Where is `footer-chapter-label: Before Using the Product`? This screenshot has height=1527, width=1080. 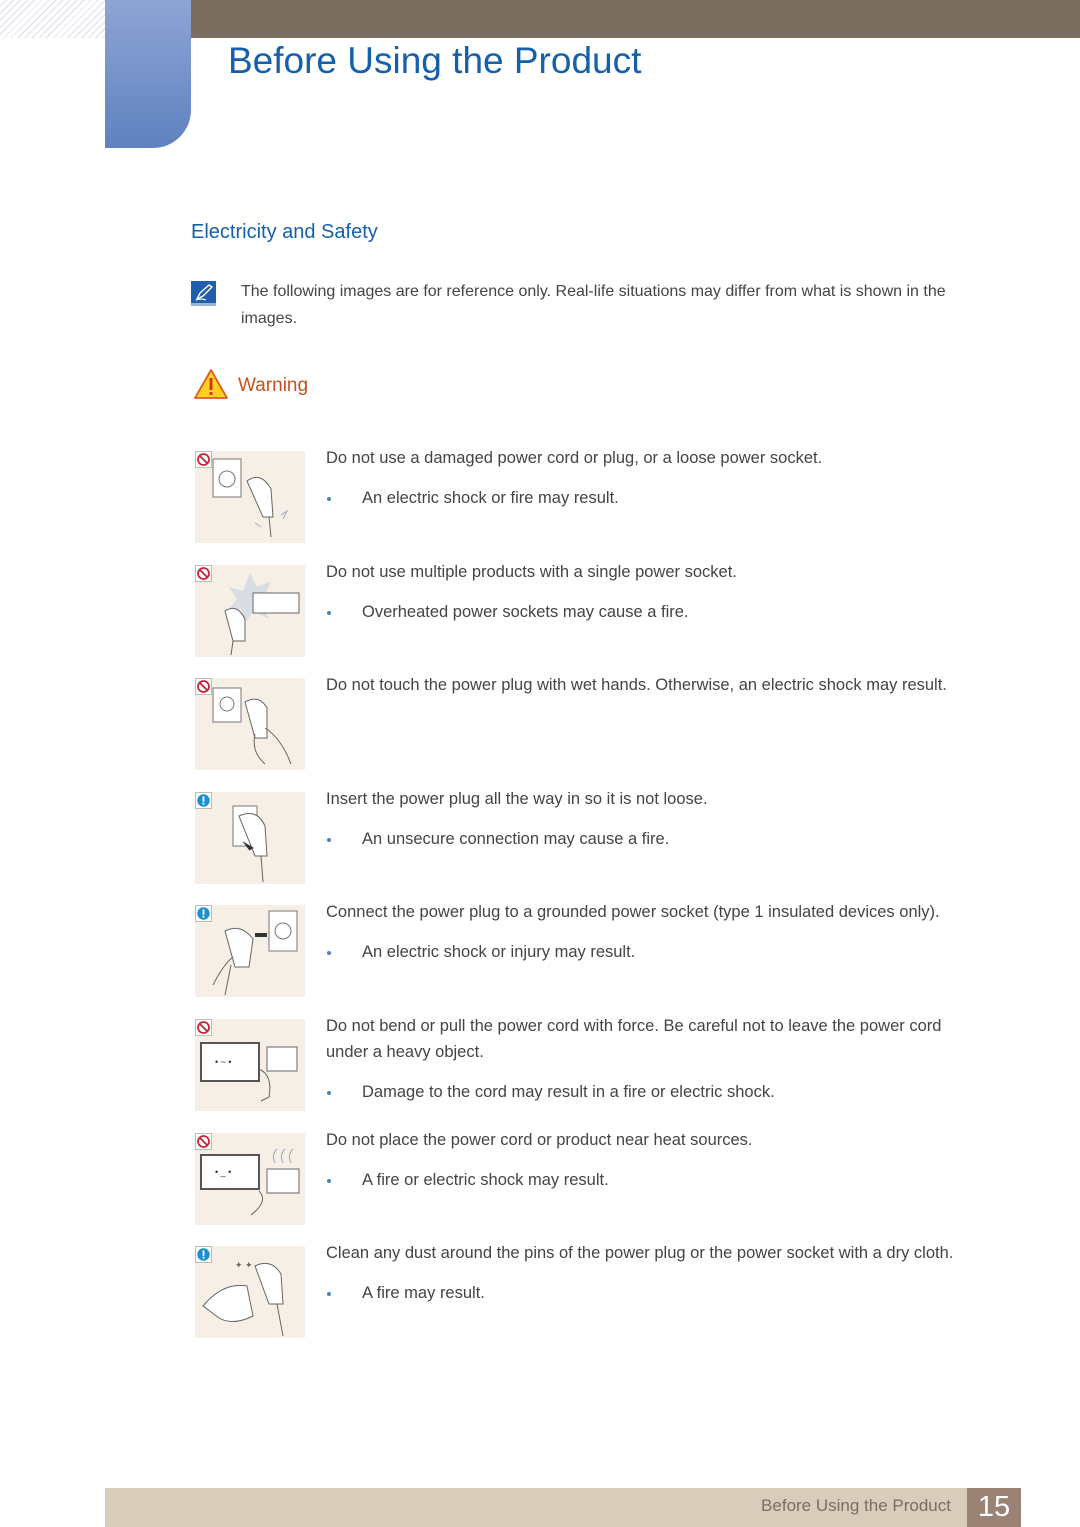
footer-chapter-label: Before Using the Product is located at coordinates (856, 1505).